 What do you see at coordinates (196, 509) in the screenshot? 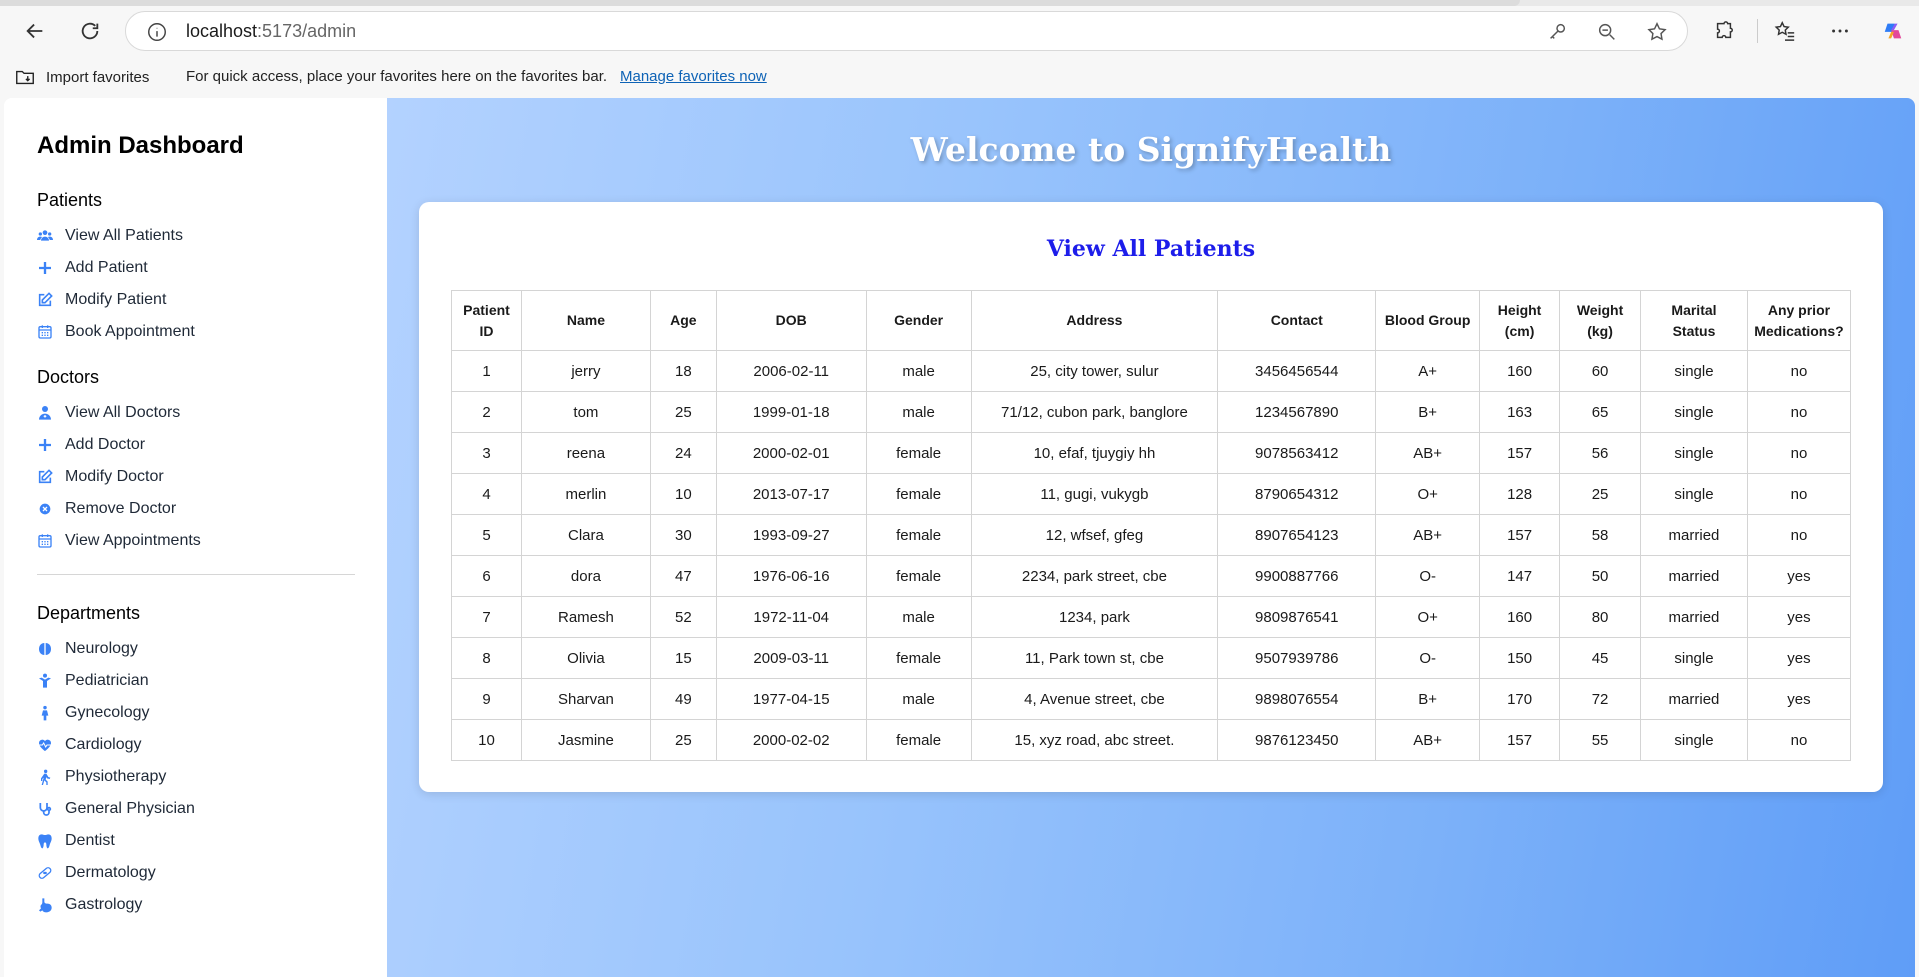
I see `sidebar-item-remove-doctor: Remove Doctor` at bounding box center [196, 509].